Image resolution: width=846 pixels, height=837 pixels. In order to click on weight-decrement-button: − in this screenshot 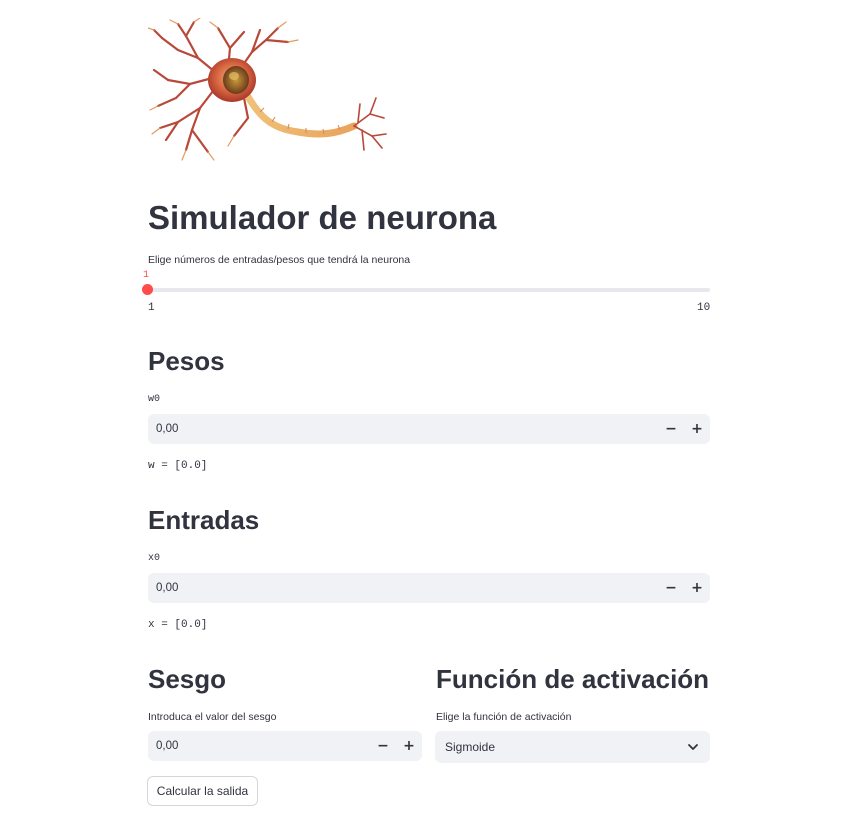, I will do `click(671, 429)`.